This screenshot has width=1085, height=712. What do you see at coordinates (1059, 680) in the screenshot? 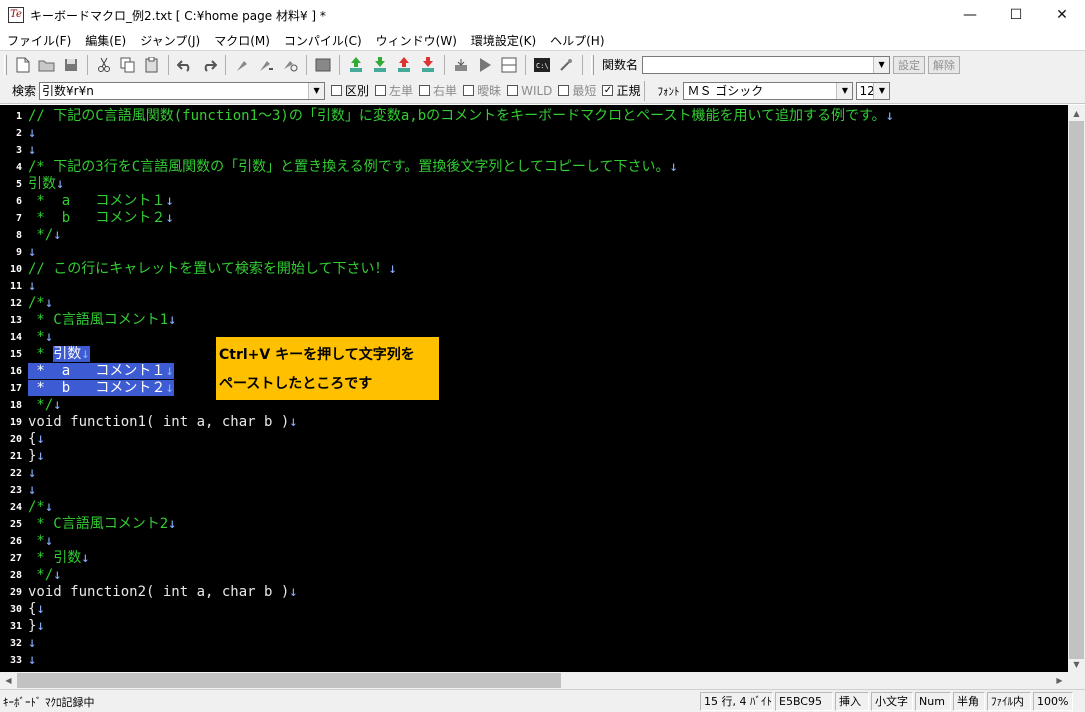
I see `scroll-right-icon: ▶` at bounding box center [1059, 680].